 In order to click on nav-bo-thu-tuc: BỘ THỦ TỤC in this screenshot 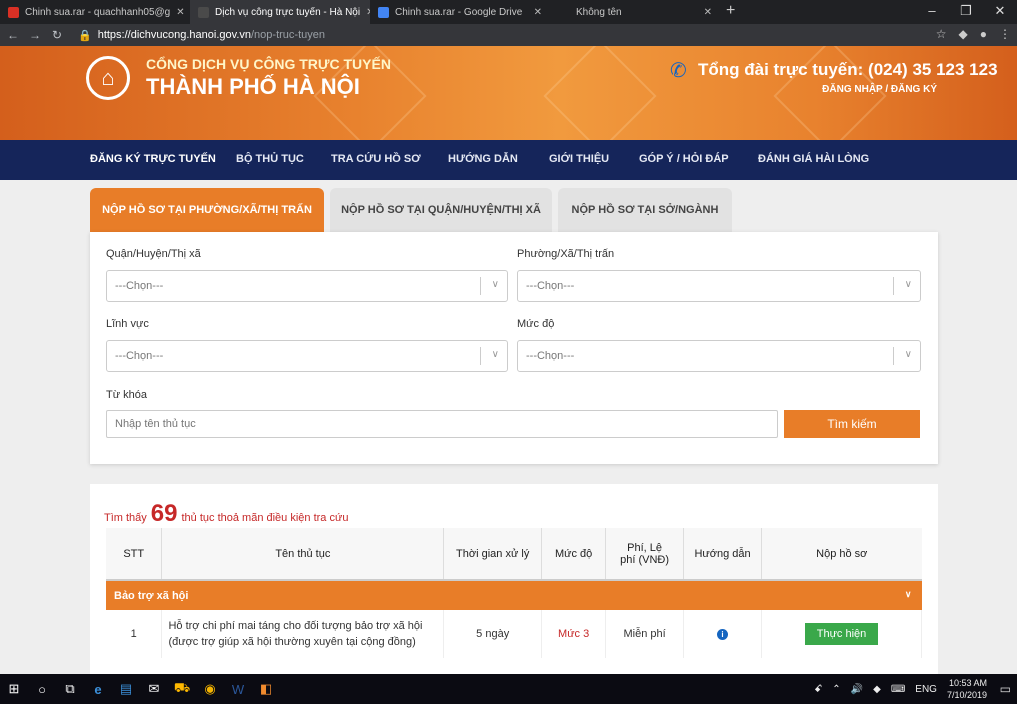, I will do `click(270, 159)`.